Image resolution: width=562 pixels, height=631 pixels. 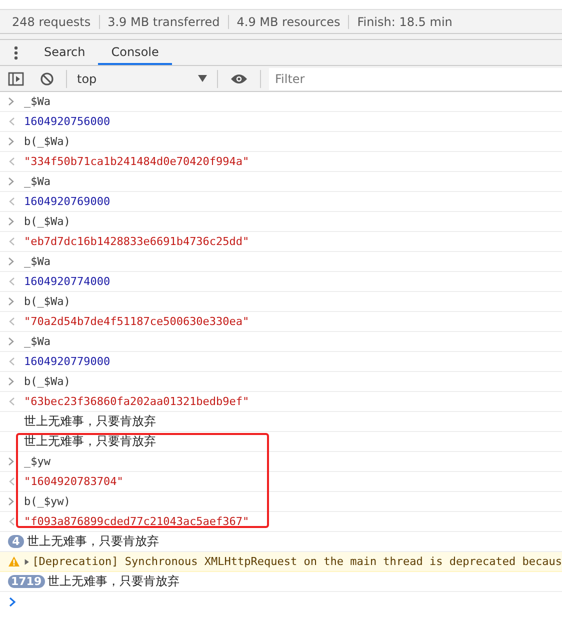 What do you see at coordinates (26, 581) in the screenshot?
I see `repeat-count-badge: 1719` at bounding box center [26, 581].